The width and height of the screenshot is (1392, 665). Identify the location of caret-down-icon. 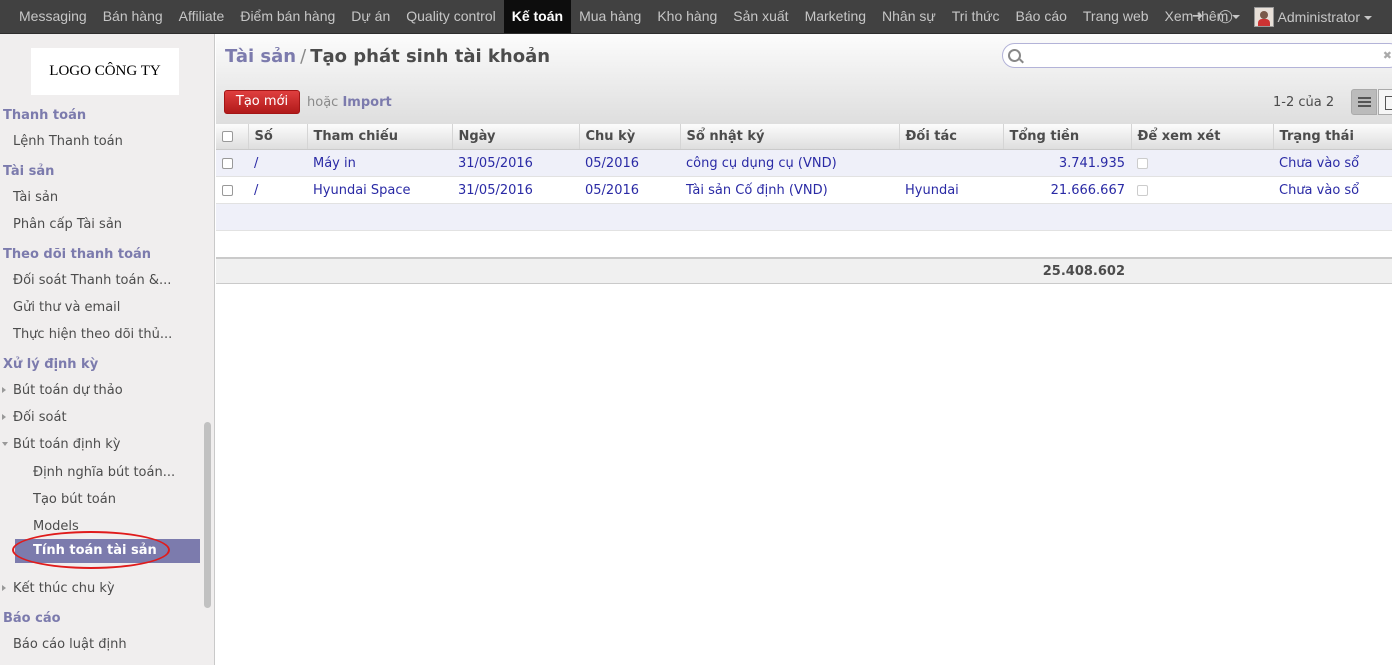
(5, 444).